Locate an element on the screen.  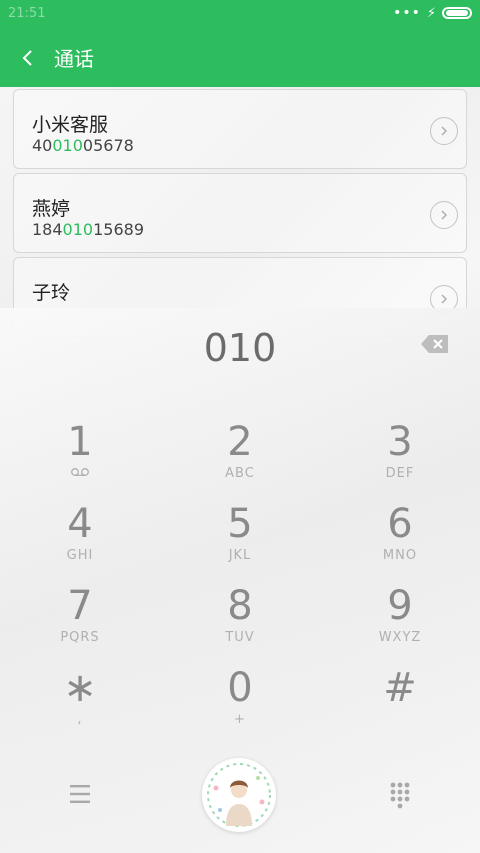
key-digit: 1 is located at coordinates (80, 442).